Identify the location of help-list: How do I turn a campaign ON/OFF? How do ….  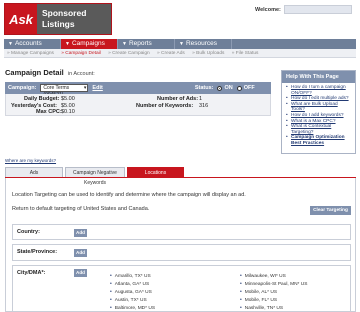
(318, 115).